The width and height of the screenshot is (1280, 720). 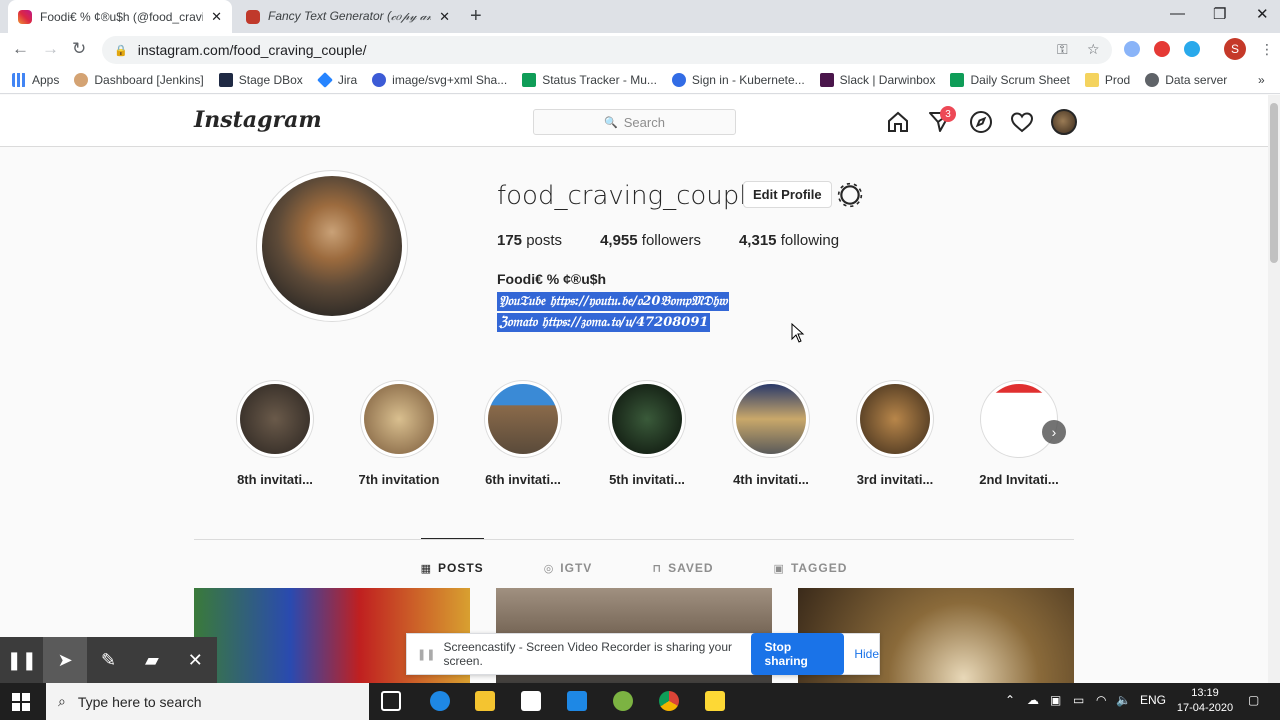 What do you see at coordinates (866, 654) in the screenshot?
I see `hide-button: Hide` at bounding box center [866, 654].